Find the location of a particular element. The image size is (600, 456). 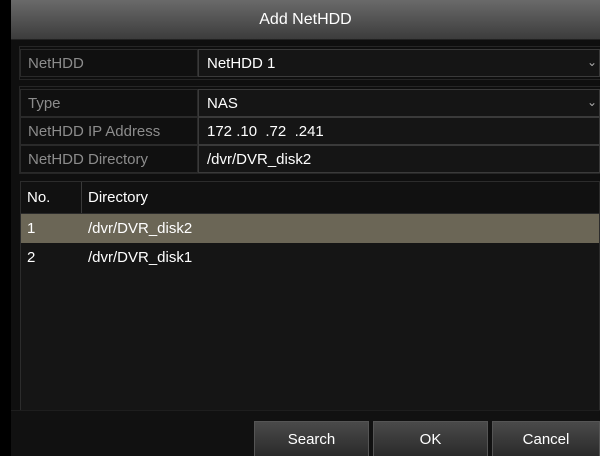

ip-row: NetHDD IP Address 172 .10 .72 .241 is located at coordinates (310, 131).